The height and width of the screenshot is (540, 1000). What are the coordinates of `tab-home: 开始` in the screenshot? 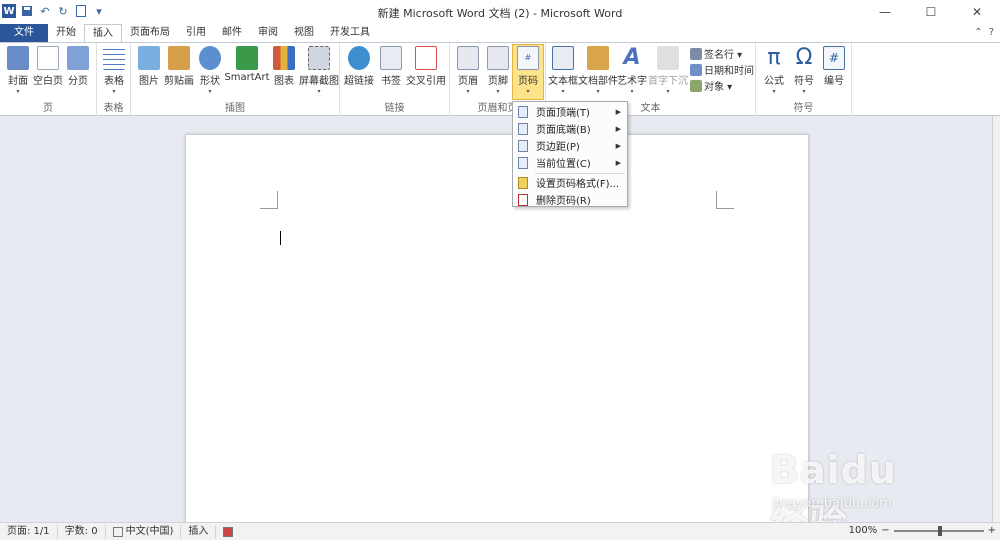 It's located at (66, 33).